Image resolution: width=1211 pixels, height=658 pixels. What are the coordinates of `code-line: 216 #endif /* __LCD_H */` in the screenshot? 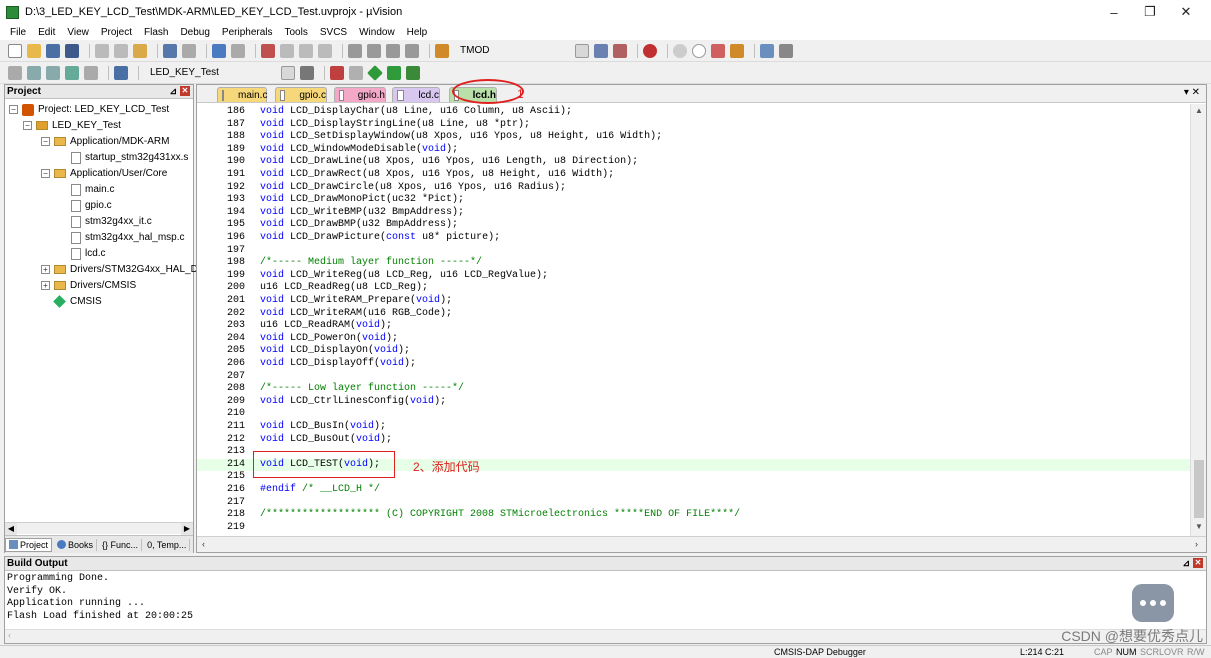 It's located at (693, 490).